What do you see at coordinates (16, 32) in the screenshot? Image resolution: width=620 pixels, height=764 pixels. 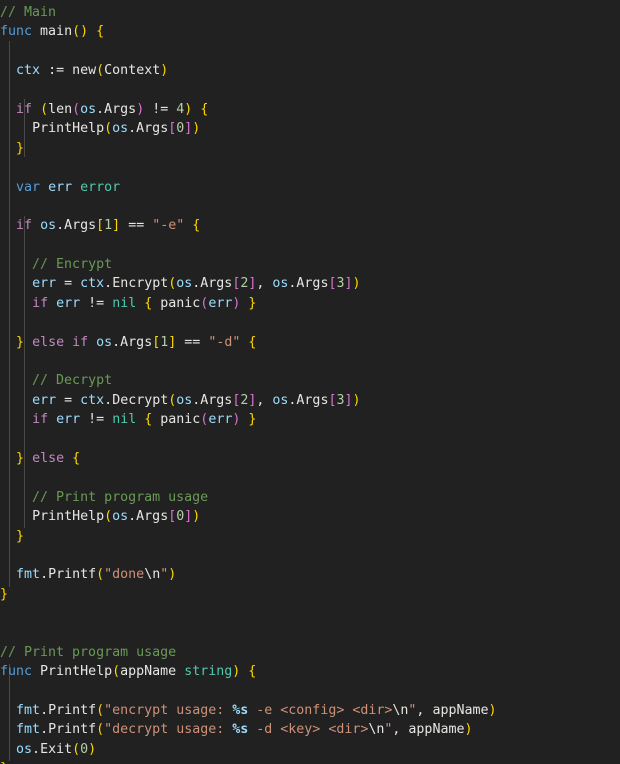 I see `token: func` at bounding box center [16, 32].